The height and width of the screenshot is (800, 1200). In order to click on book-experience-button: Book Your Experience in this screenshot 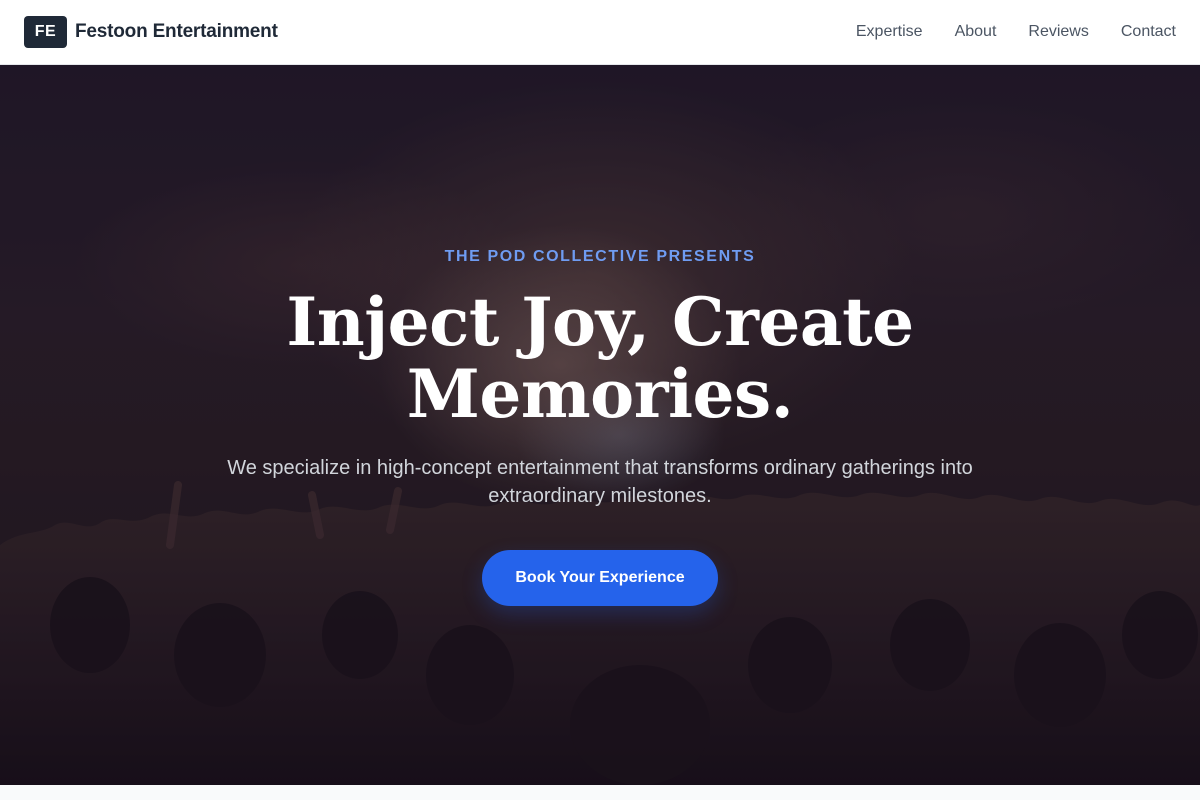, I will do `click(600, 578)`.